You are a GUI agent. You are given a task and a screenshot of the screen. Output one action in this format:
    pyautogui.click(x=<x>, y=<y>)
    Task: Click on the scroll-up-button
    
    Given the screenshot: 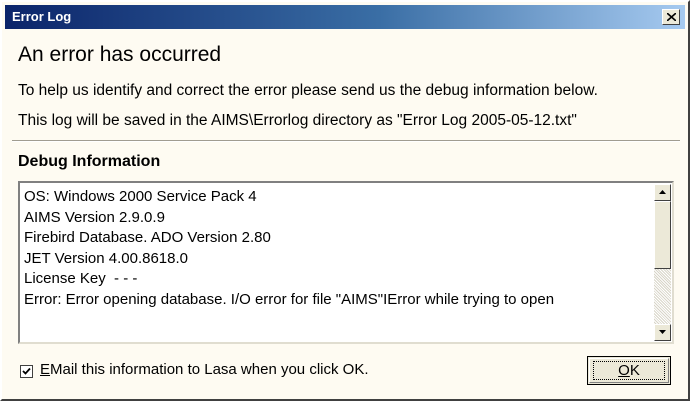 What is the action you would take?
    pyautogui.click(x=662, y=192)
    